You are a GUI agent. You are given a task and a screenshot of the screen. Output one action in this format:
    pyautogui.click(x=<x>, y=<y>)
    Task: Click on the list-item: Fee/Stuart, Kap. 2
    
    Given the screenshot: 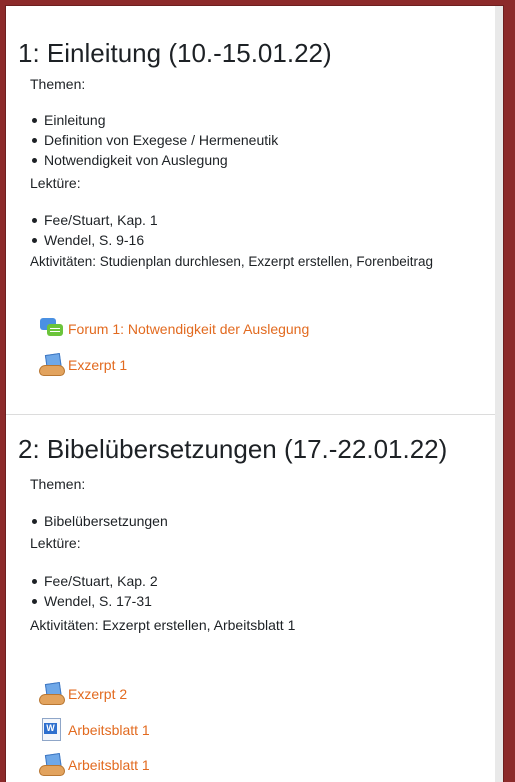 What is the action you would take?
    pyautogui.click(x=94, y=581)
    